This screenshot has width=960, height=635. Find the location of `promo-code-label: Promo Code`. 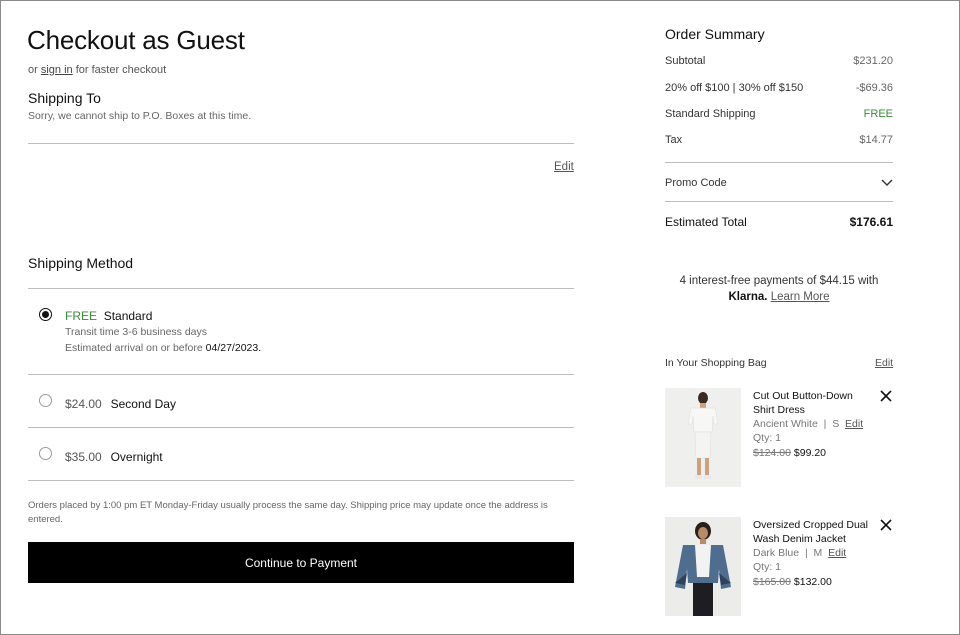

promo-code-label: Promo Code is located at coordinates (696, 183).